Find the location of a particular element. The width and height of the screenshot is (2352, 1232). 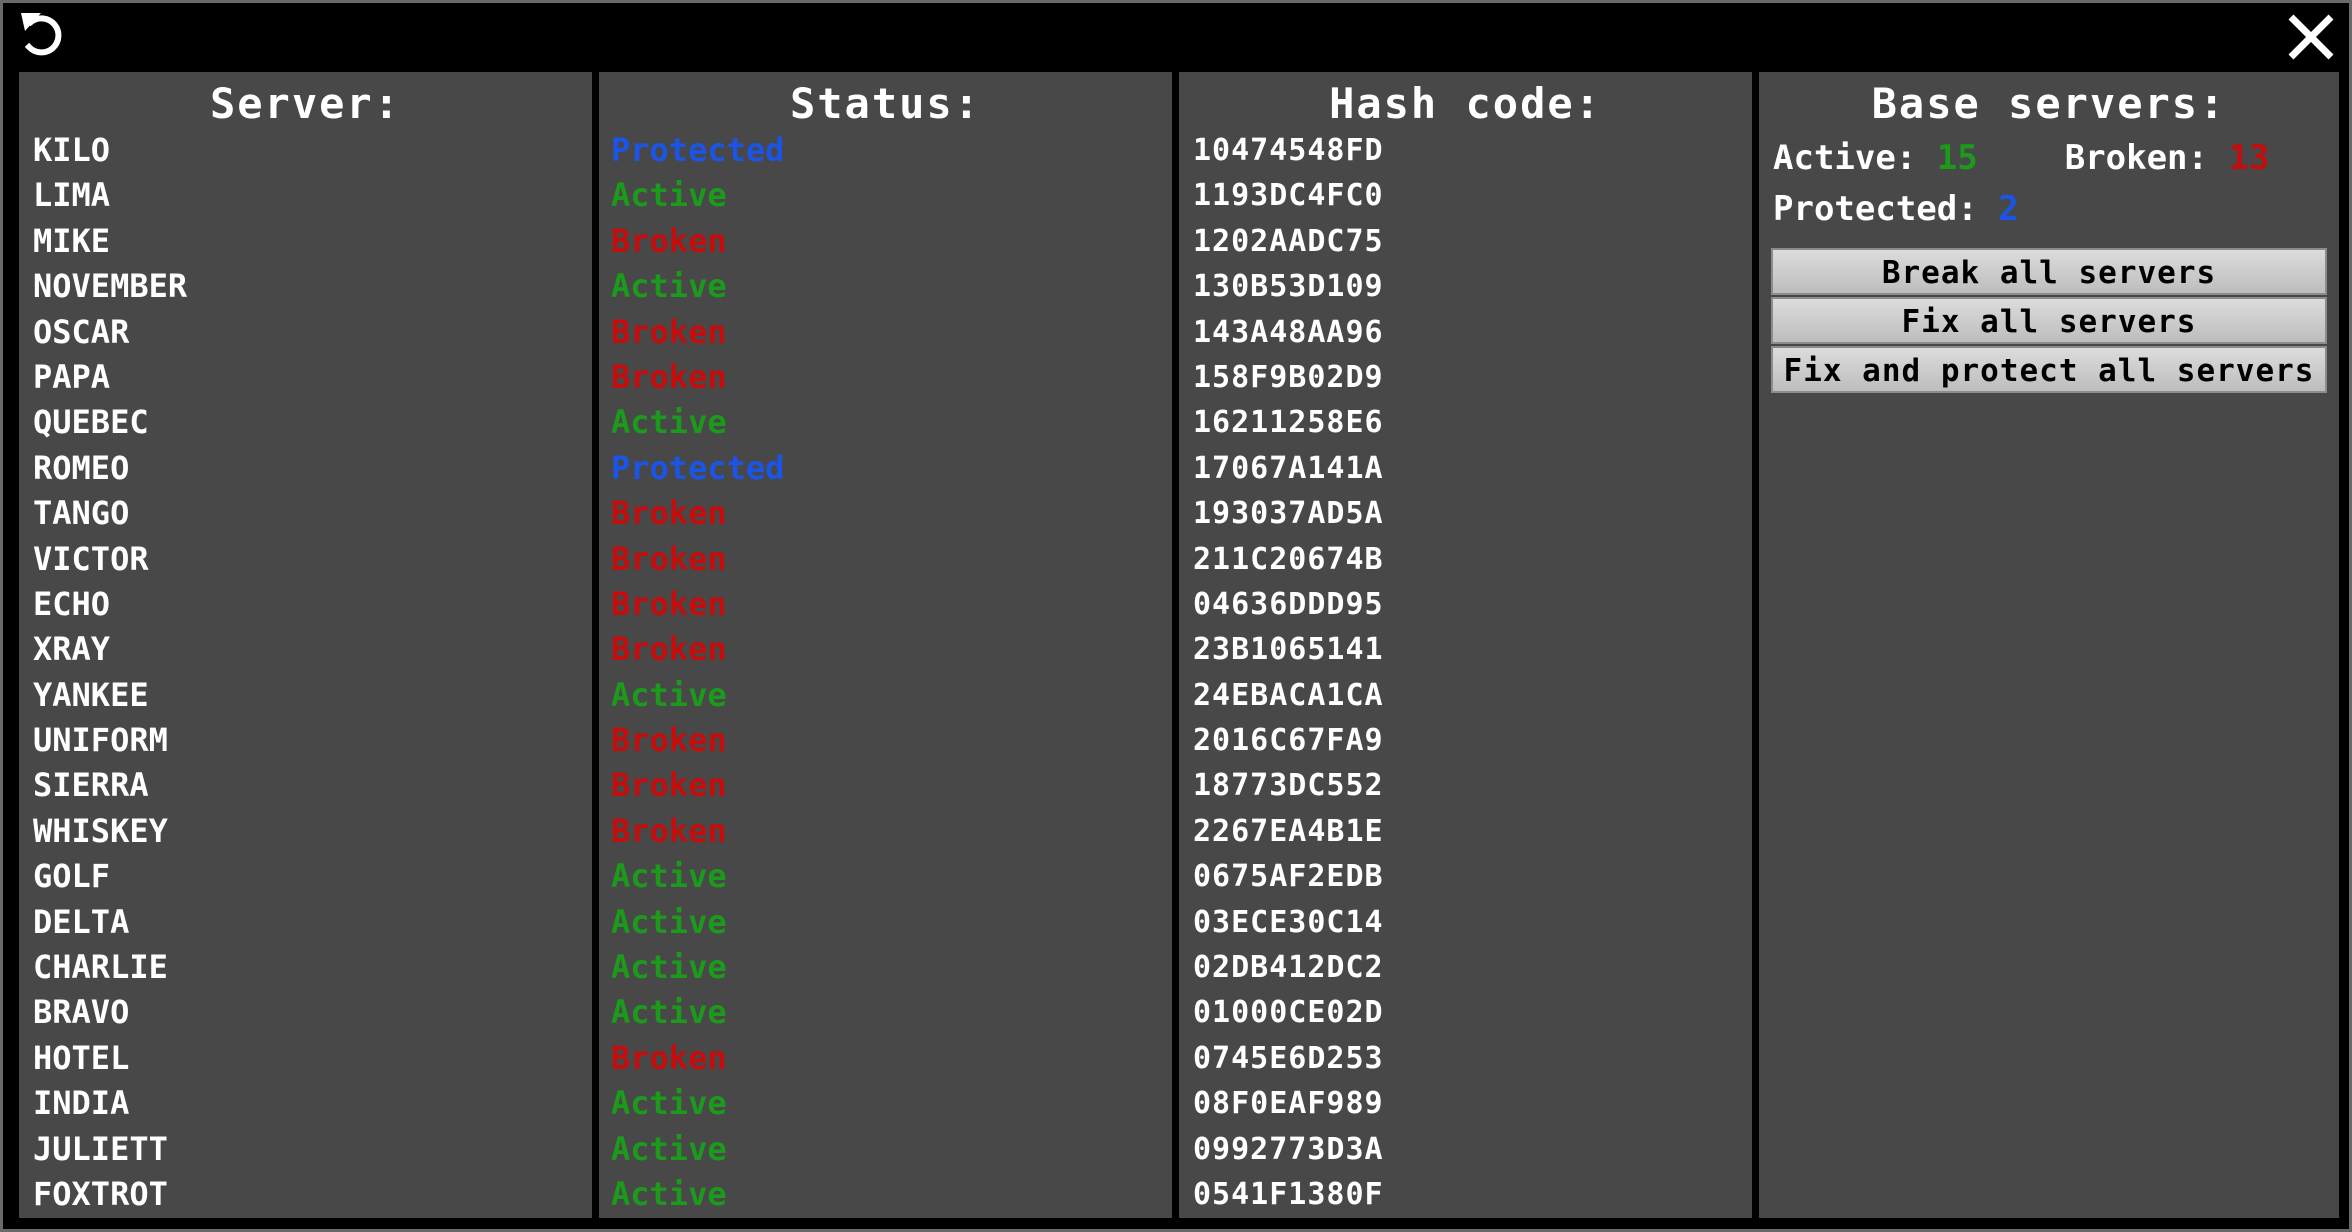

server-name: LIMA is located at coordinates (72, 195).